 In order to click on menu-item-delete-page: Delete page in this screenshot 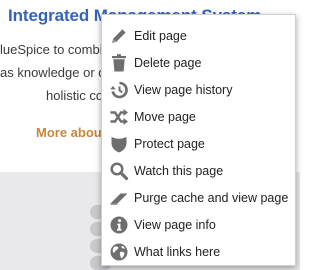, I will do `click(198, 62)`.